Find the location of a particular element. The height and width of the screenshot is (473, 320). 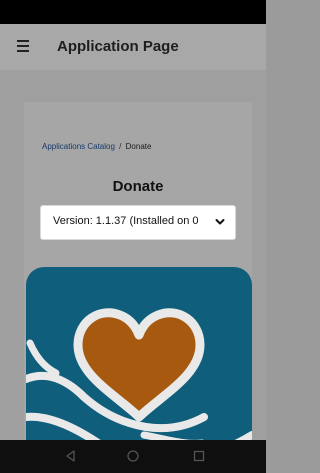

breadcrumb: Applications Catalog / Donate is located at coordinates (96, 146).